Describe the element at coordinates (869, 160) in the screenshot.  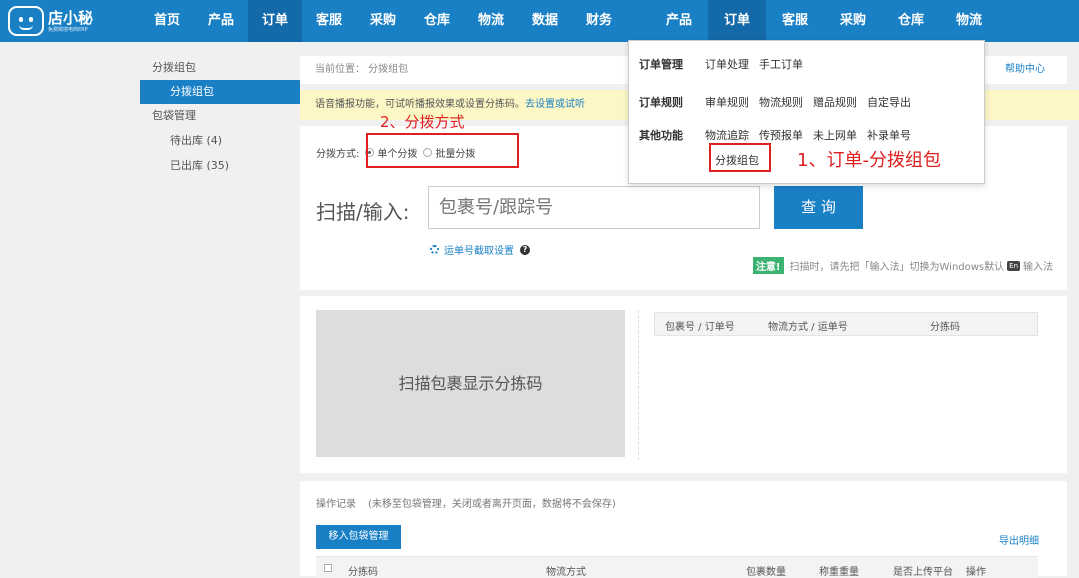
I see `annotation-label-menu: 1、订单-分拨组包` at that location.